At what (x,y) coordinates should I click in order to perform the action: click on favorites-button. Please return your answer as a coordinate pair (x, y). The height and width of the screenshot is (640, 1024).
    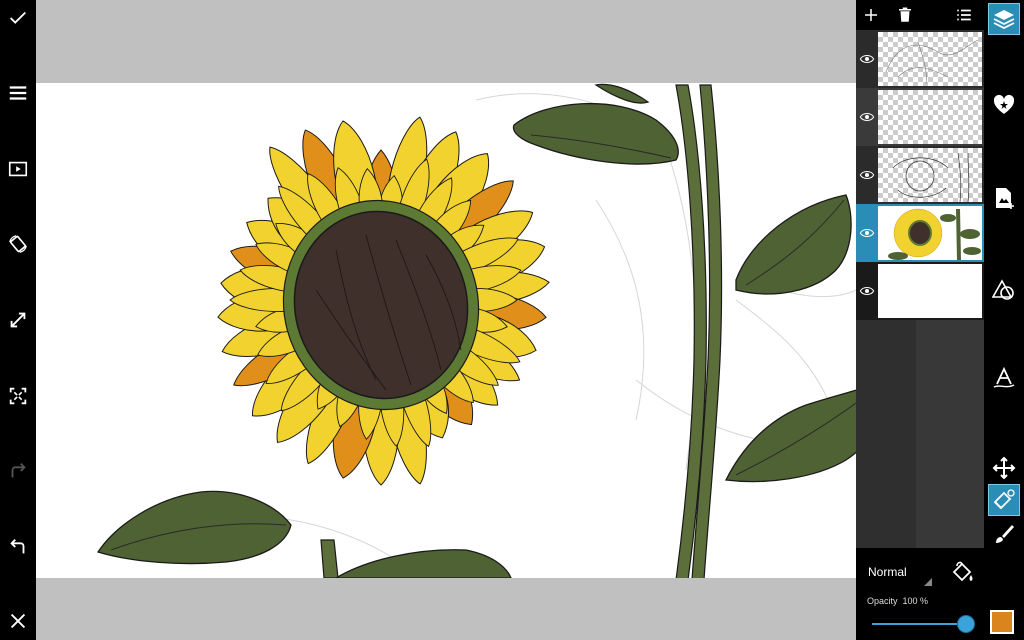
    Looking at the image, I should click on (1004, 105).